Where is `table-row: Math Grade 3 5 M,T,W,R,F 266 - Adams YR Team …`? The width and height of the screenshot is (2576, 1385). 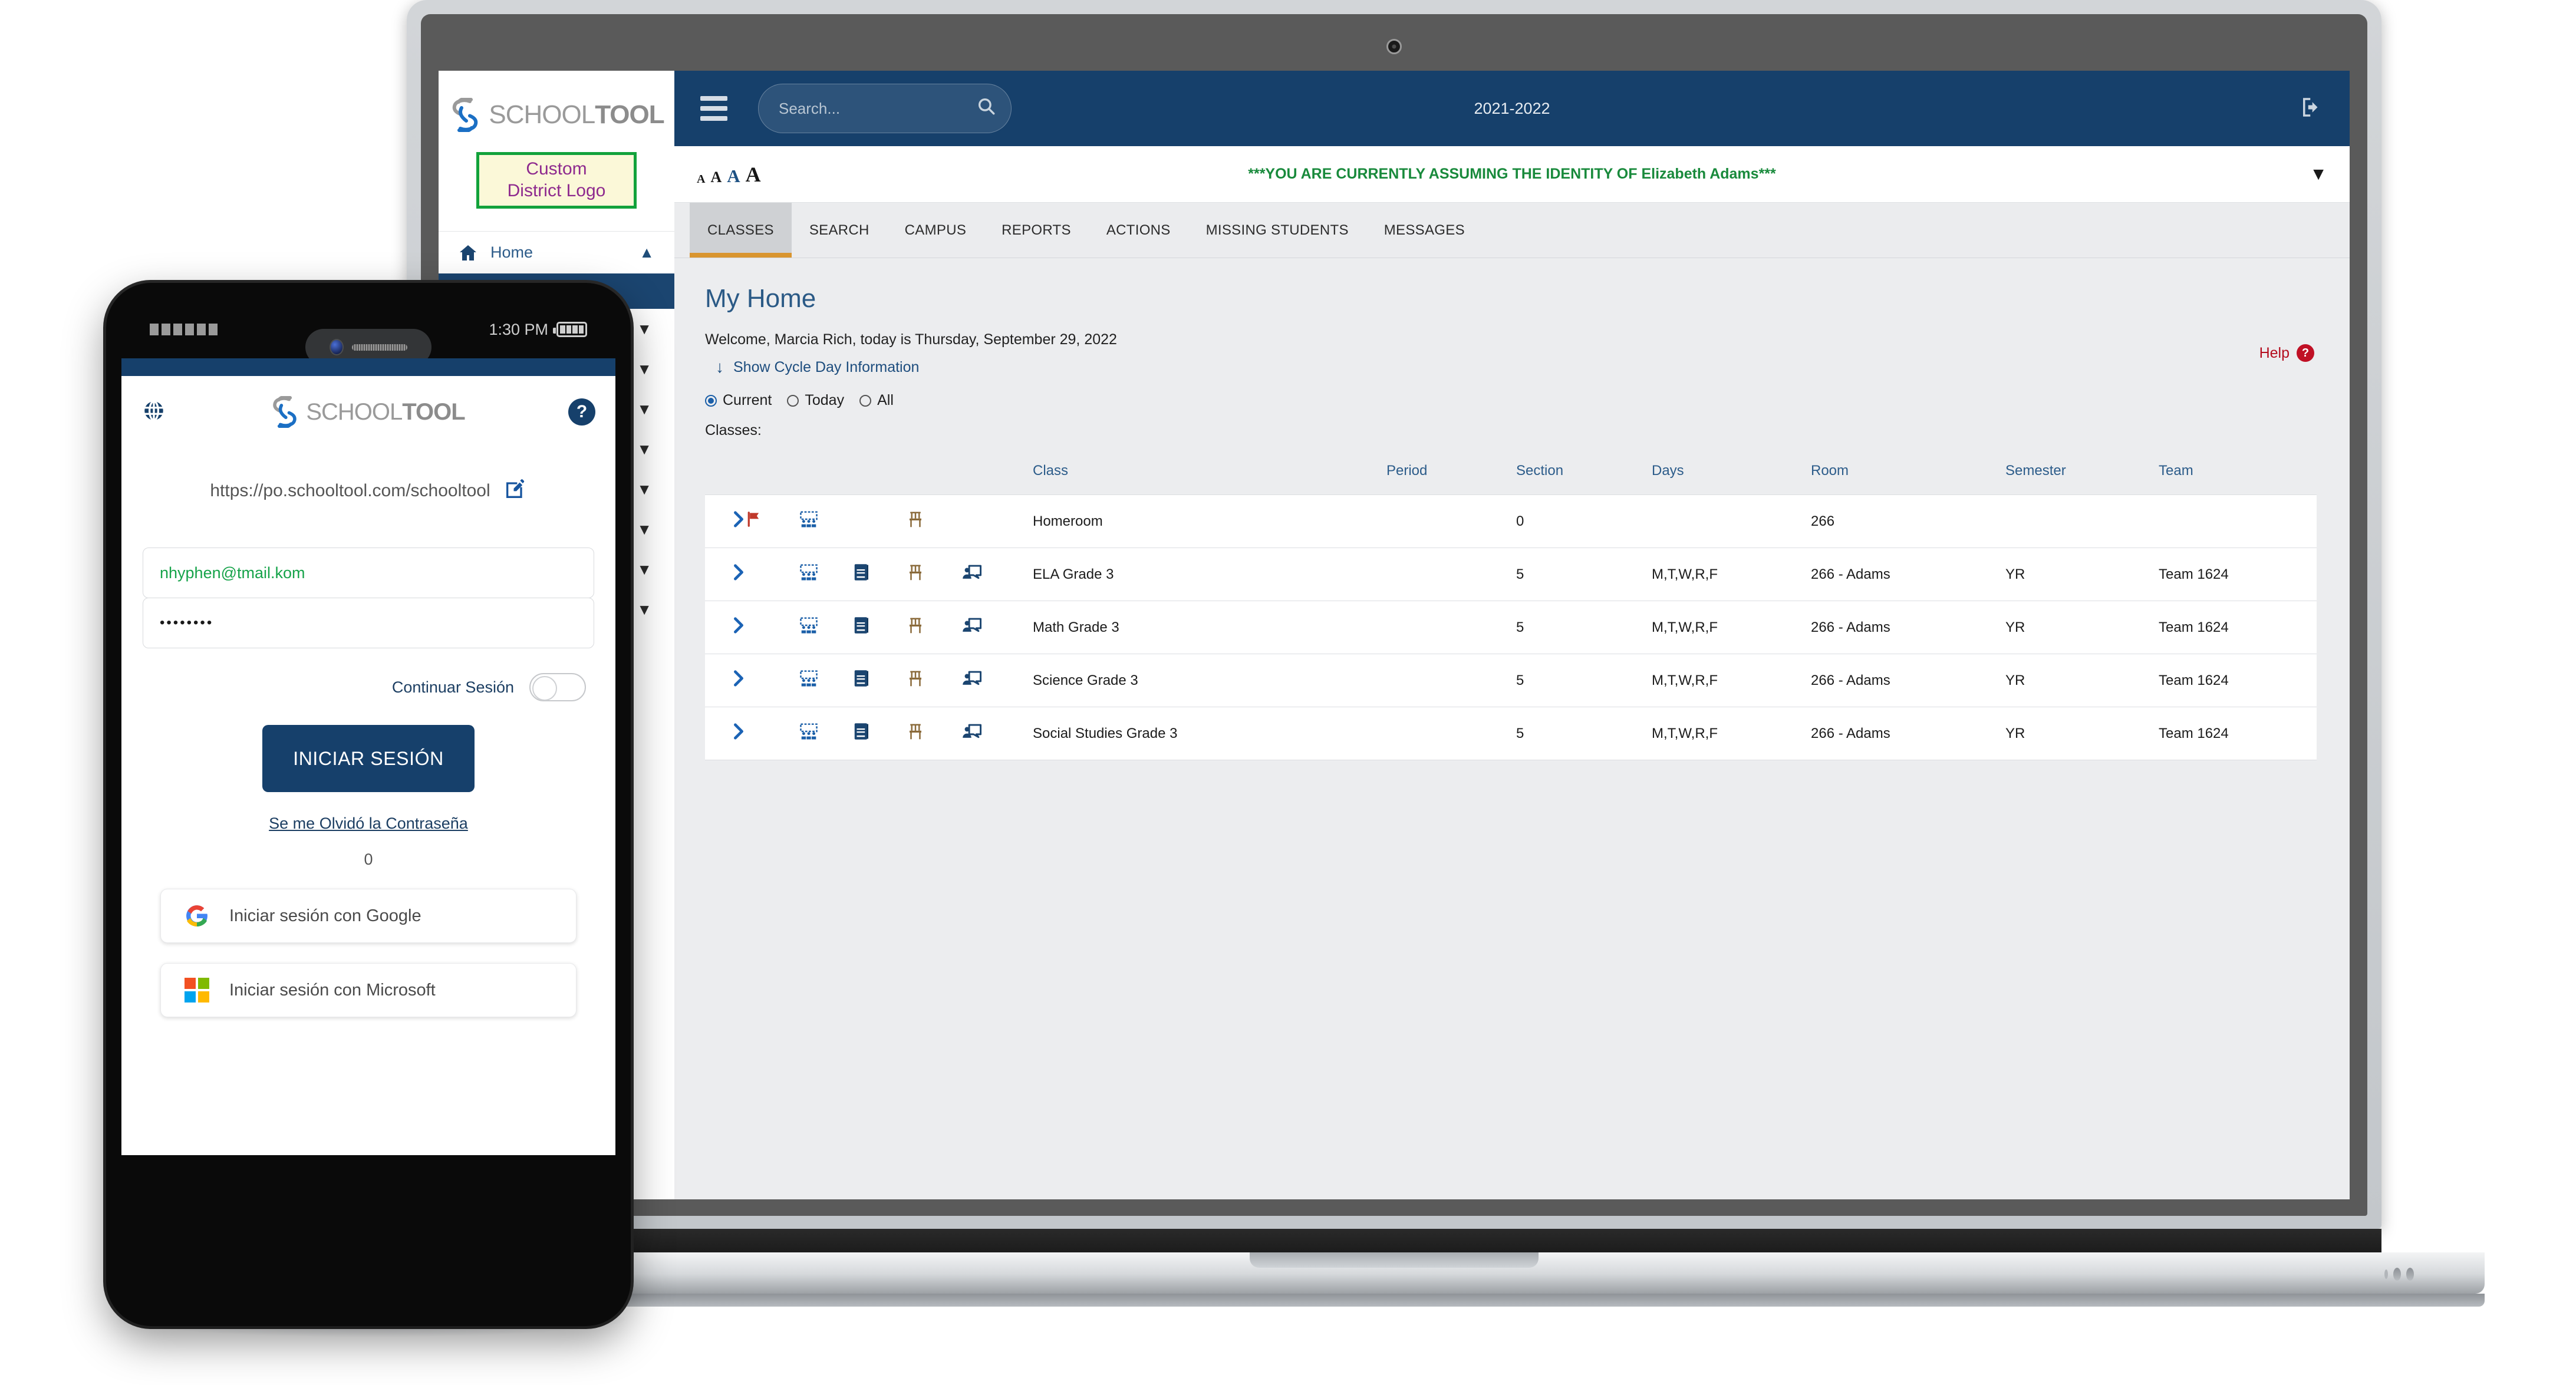
table-row: Math Grade 3 5 M,T,W,R,F 266 - Adams YR Team … is located at coordinates (1511, 627).